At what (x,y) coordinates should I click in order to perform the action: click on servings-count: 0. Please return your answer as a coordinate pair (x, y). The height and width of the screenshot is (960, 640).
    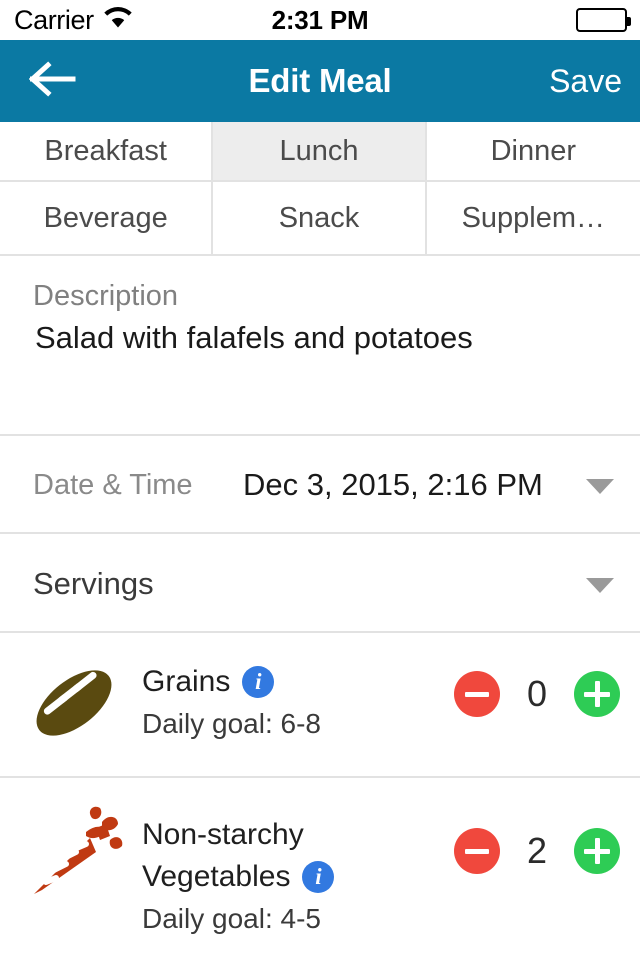
    Looking at the image, I should click on (537, 693).